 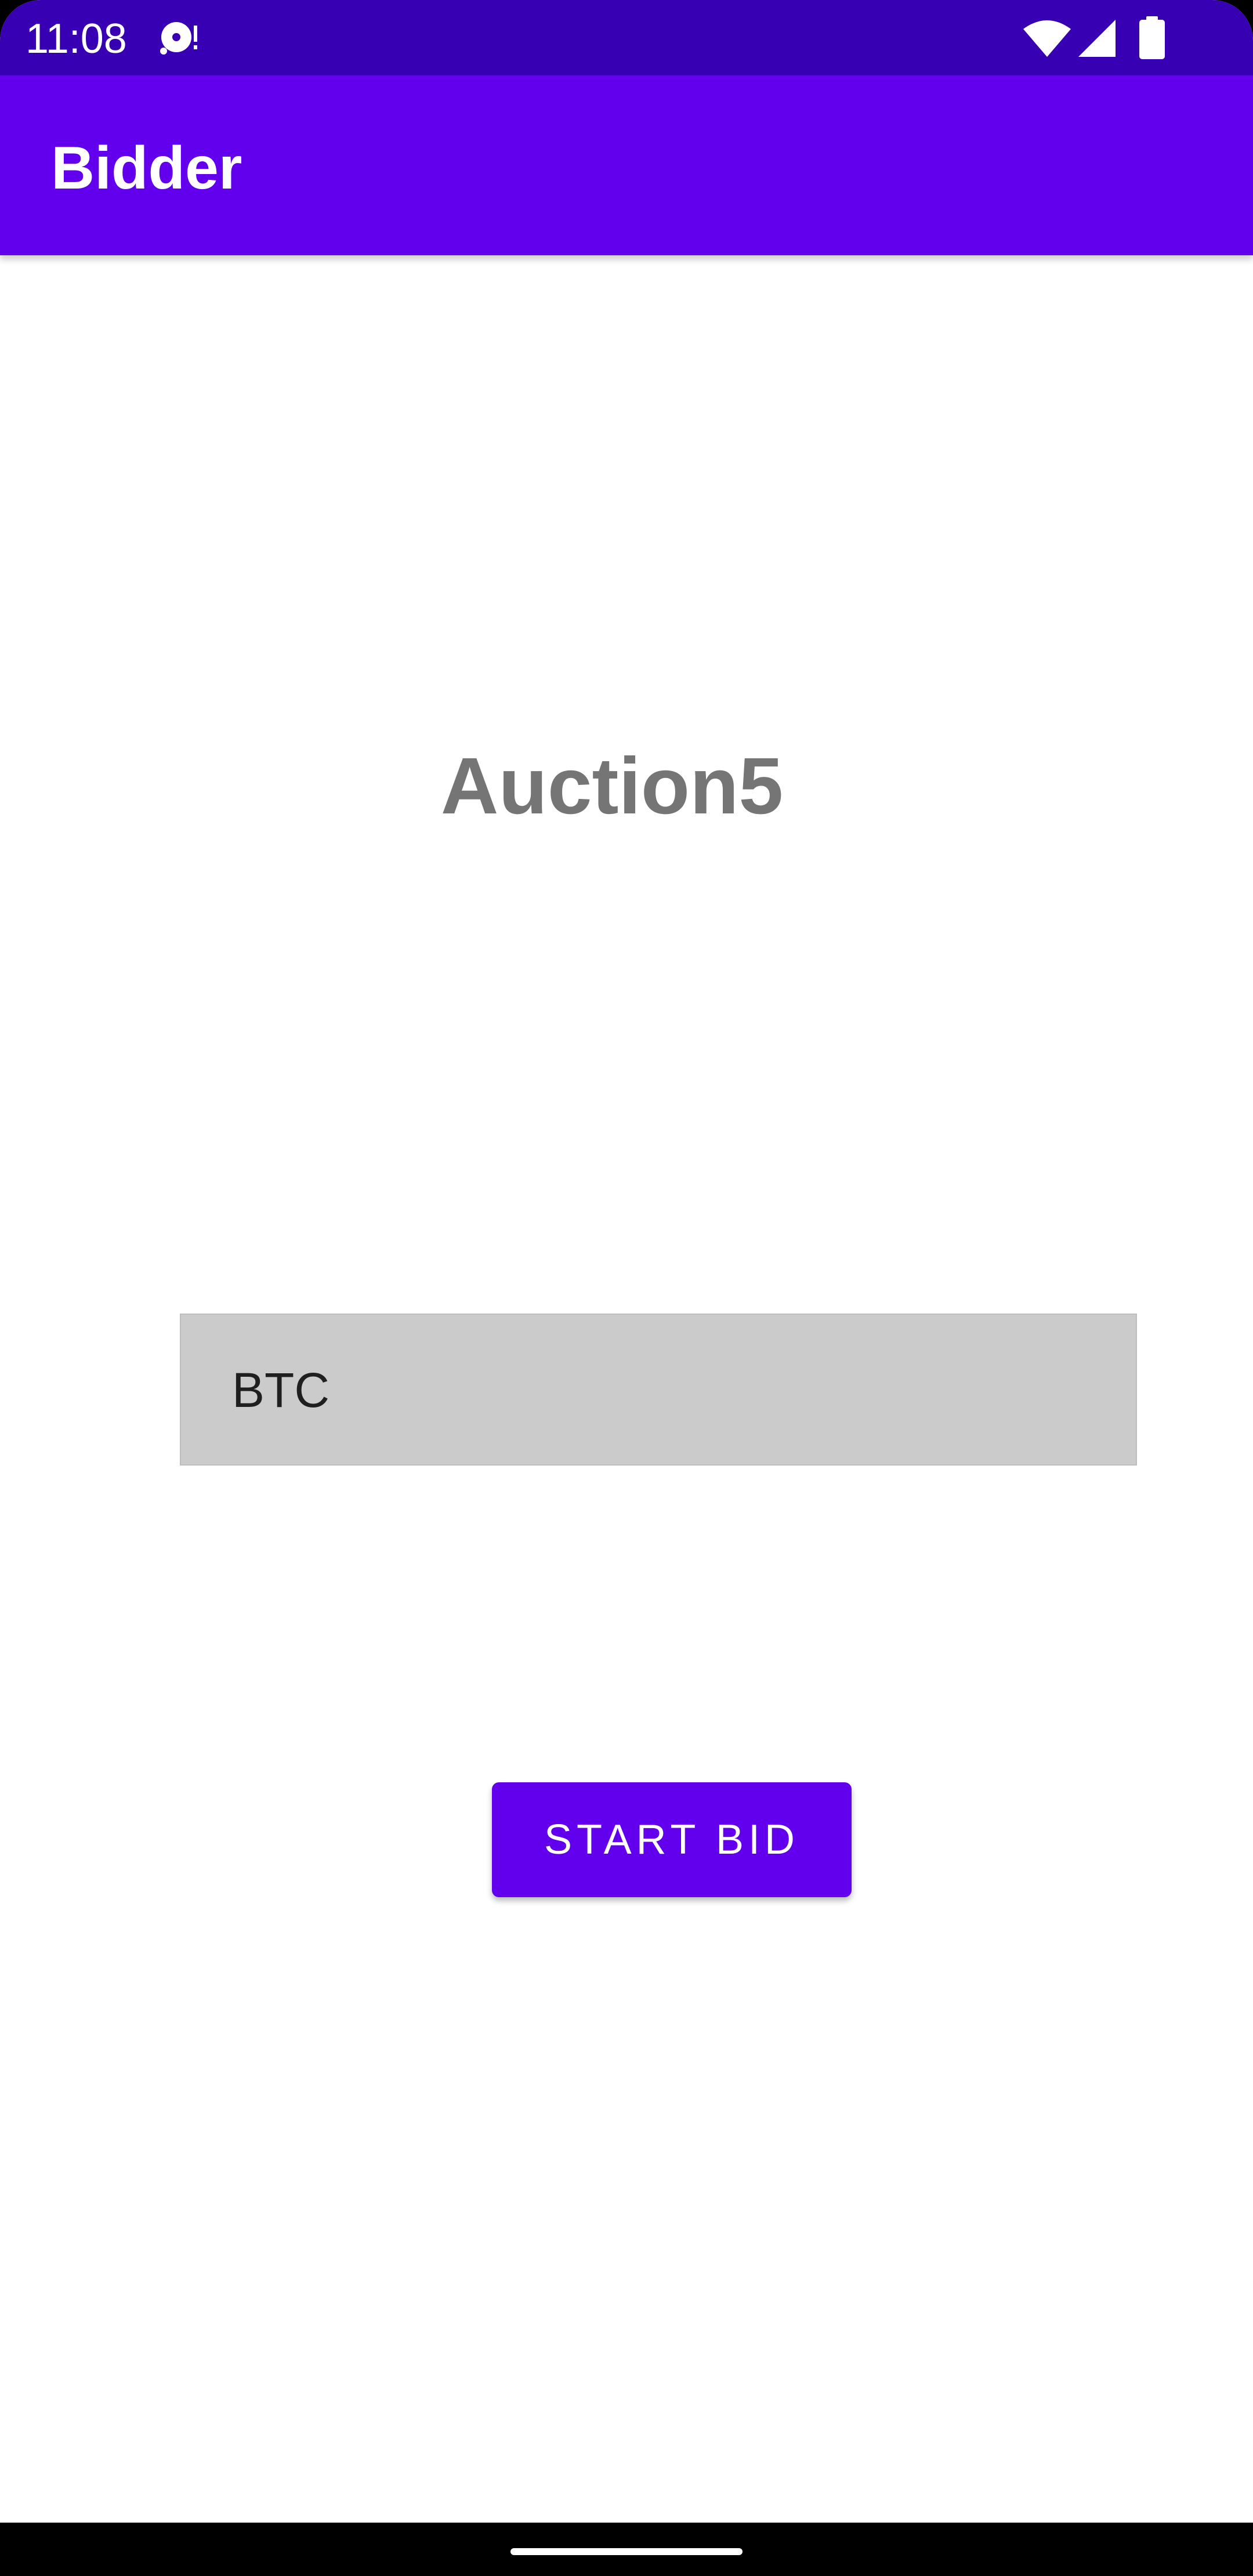 What do you see at coordinates (1152, 37) in the screenshot?
I see `battery-icon` at bounding box center [1152, 37].